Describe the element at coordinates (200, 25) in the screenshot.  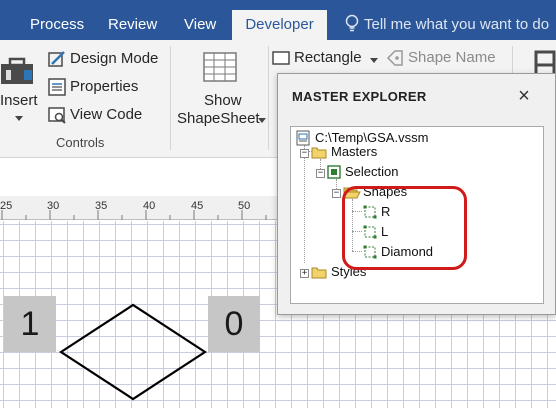
I see `tab-view: View` at that location.